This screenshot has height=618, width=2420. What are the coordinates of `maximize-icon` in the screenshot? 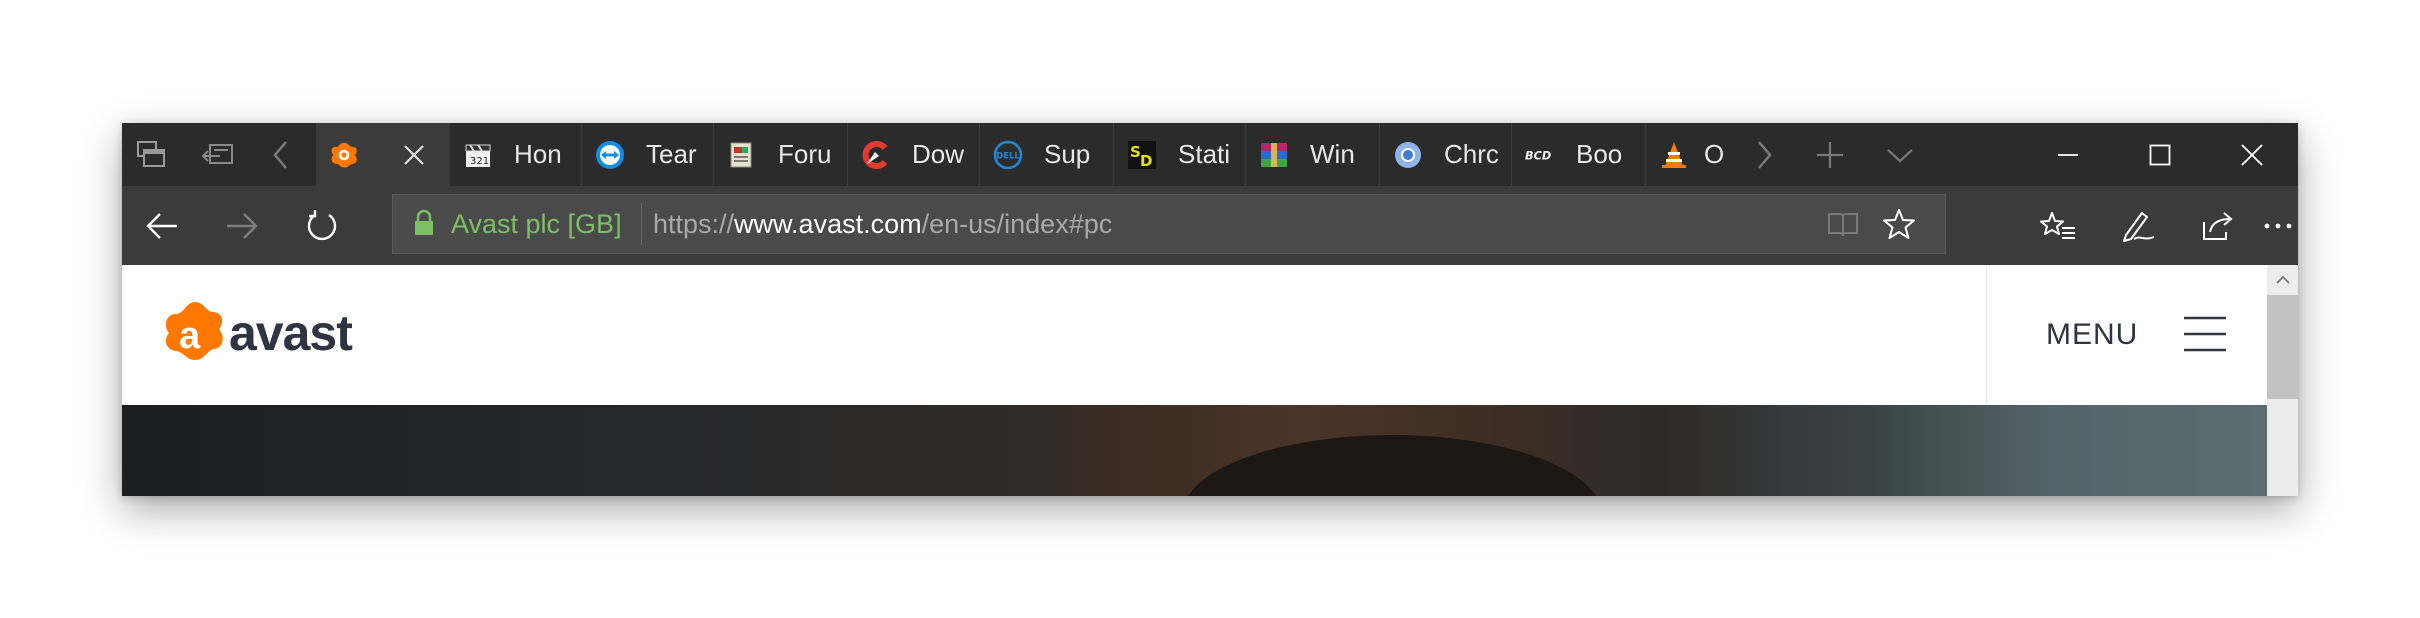 It's located at (2160, 154).